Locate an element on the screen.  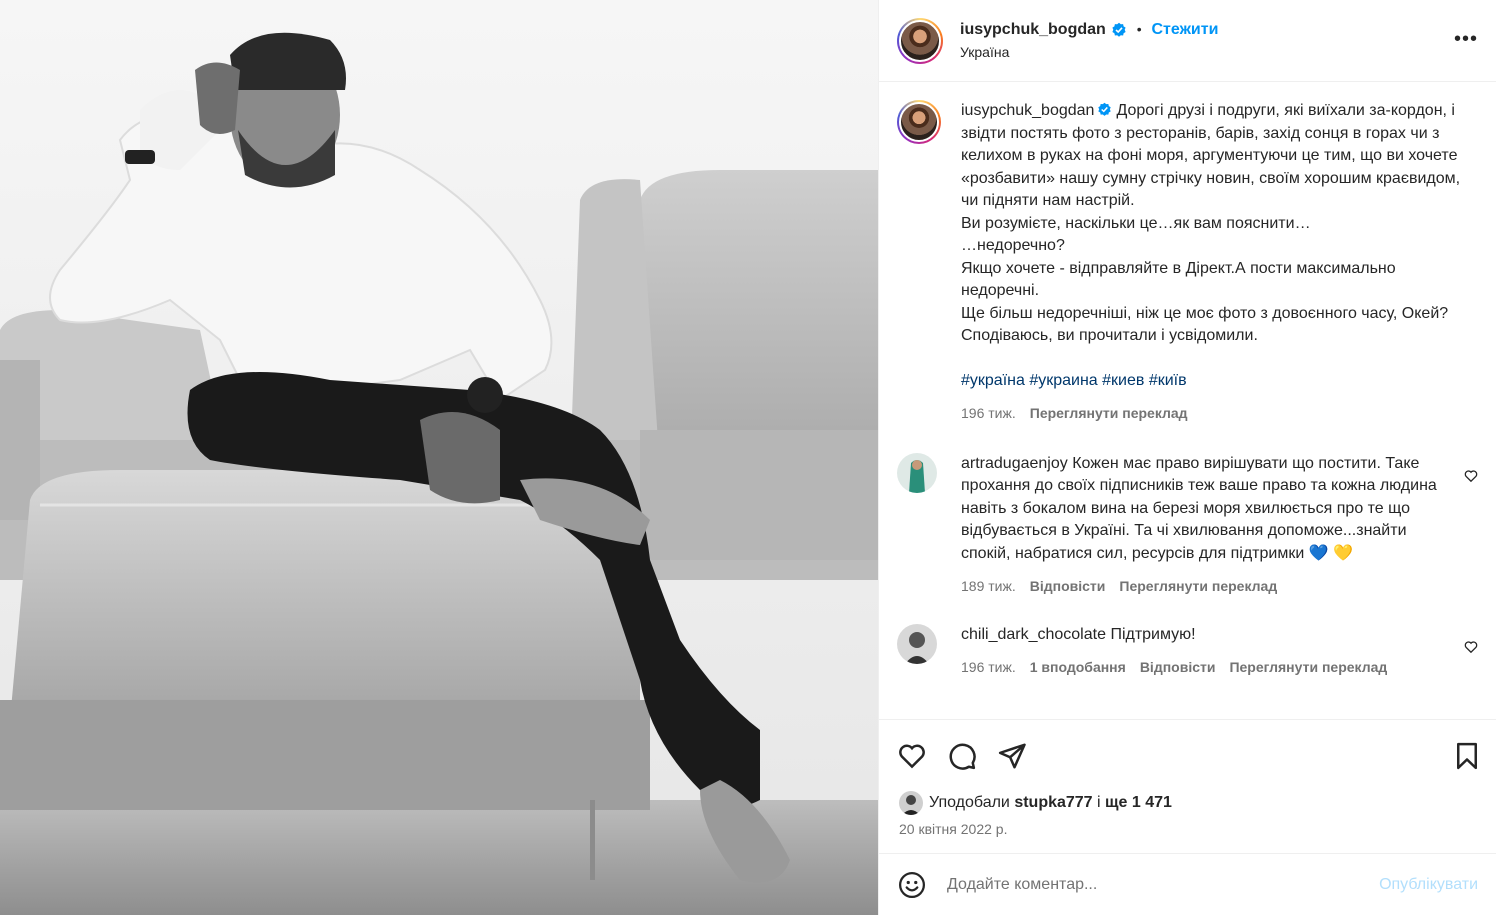
emoji-icon is located at coordinates (912, 885).